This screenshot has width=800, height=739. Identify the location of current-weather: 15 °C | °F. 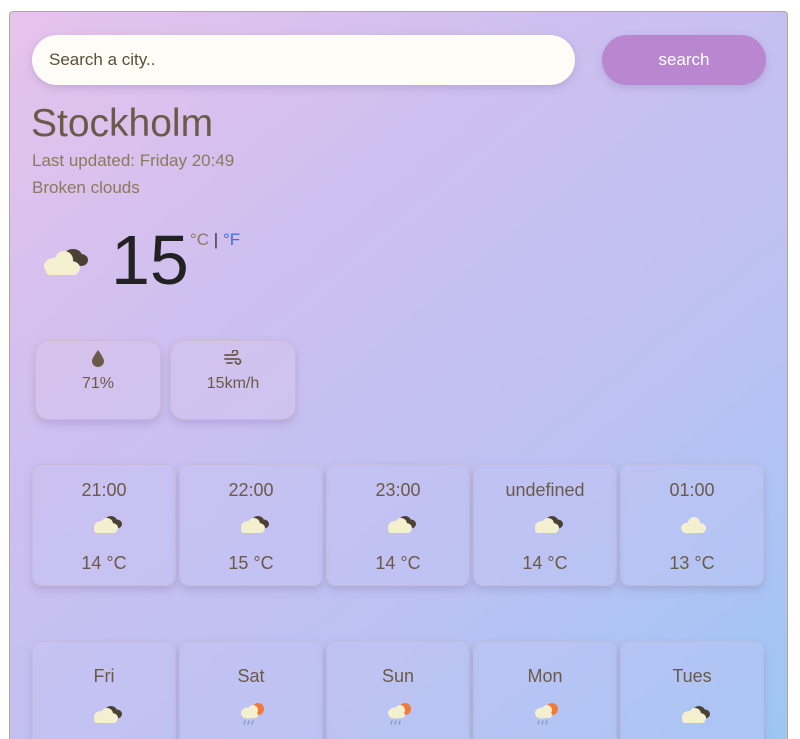
(168, 260).